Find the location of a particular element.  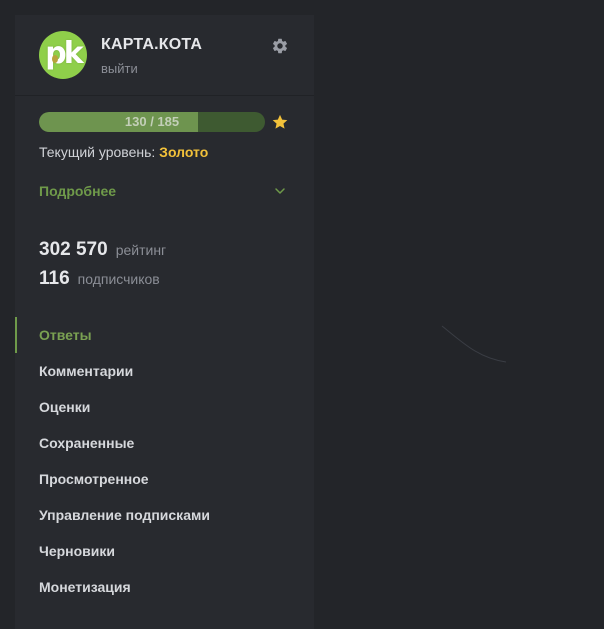

username: КАРТА.КОТА is located at coordinates (151, 45).